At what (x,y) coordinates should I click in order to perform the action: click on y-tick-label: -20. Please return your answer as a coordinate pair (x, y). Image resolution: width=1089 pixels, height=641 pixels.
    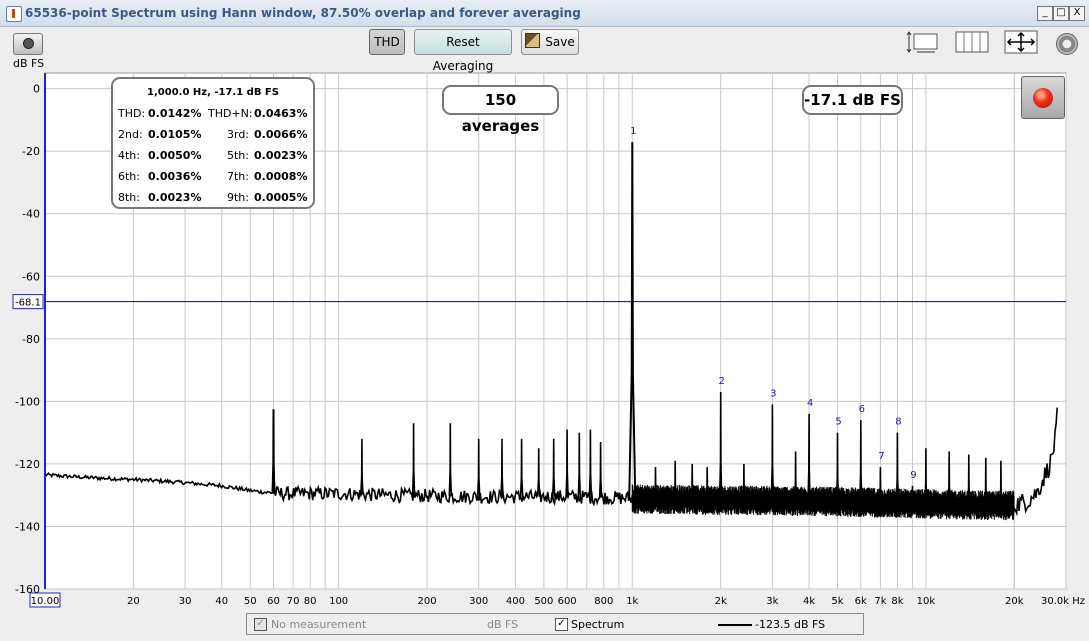
    Looking at the image, I should click on (31, 151).